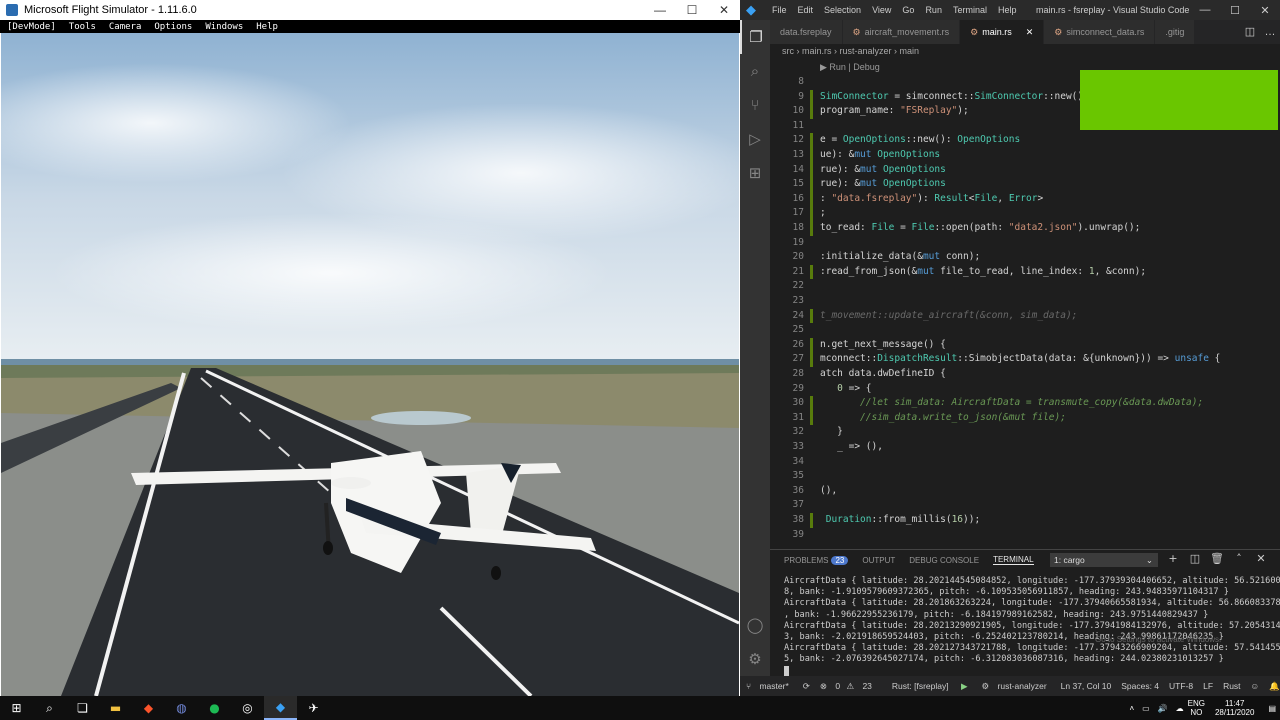 The height and width of the screenshot is (720, 1280). What do you see at coordinates (82, 708) in the screenshot?
I see `task-view-icon: ❏` at bounding box center [82, 708].